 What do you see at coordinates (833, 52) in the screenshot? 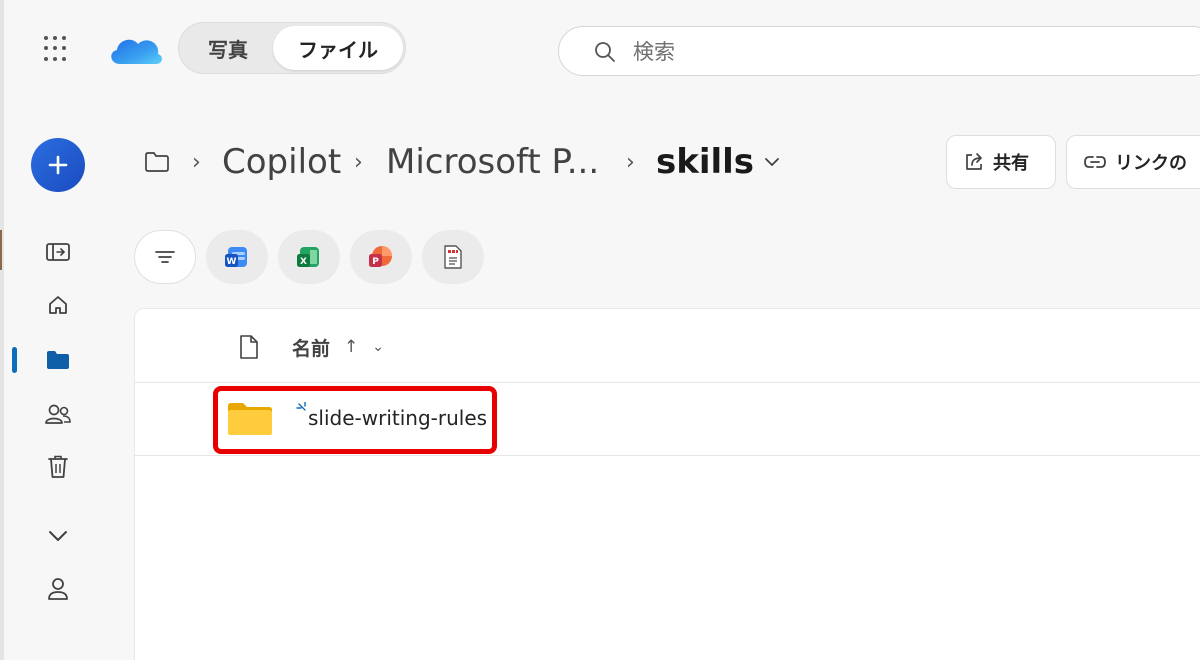
I see `search-input` at bounding box center [833, 52].